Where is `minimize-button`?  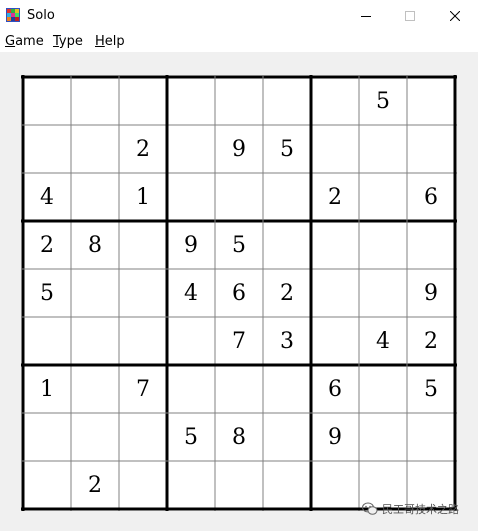
minimize-button is located at coordinates (366, 16).